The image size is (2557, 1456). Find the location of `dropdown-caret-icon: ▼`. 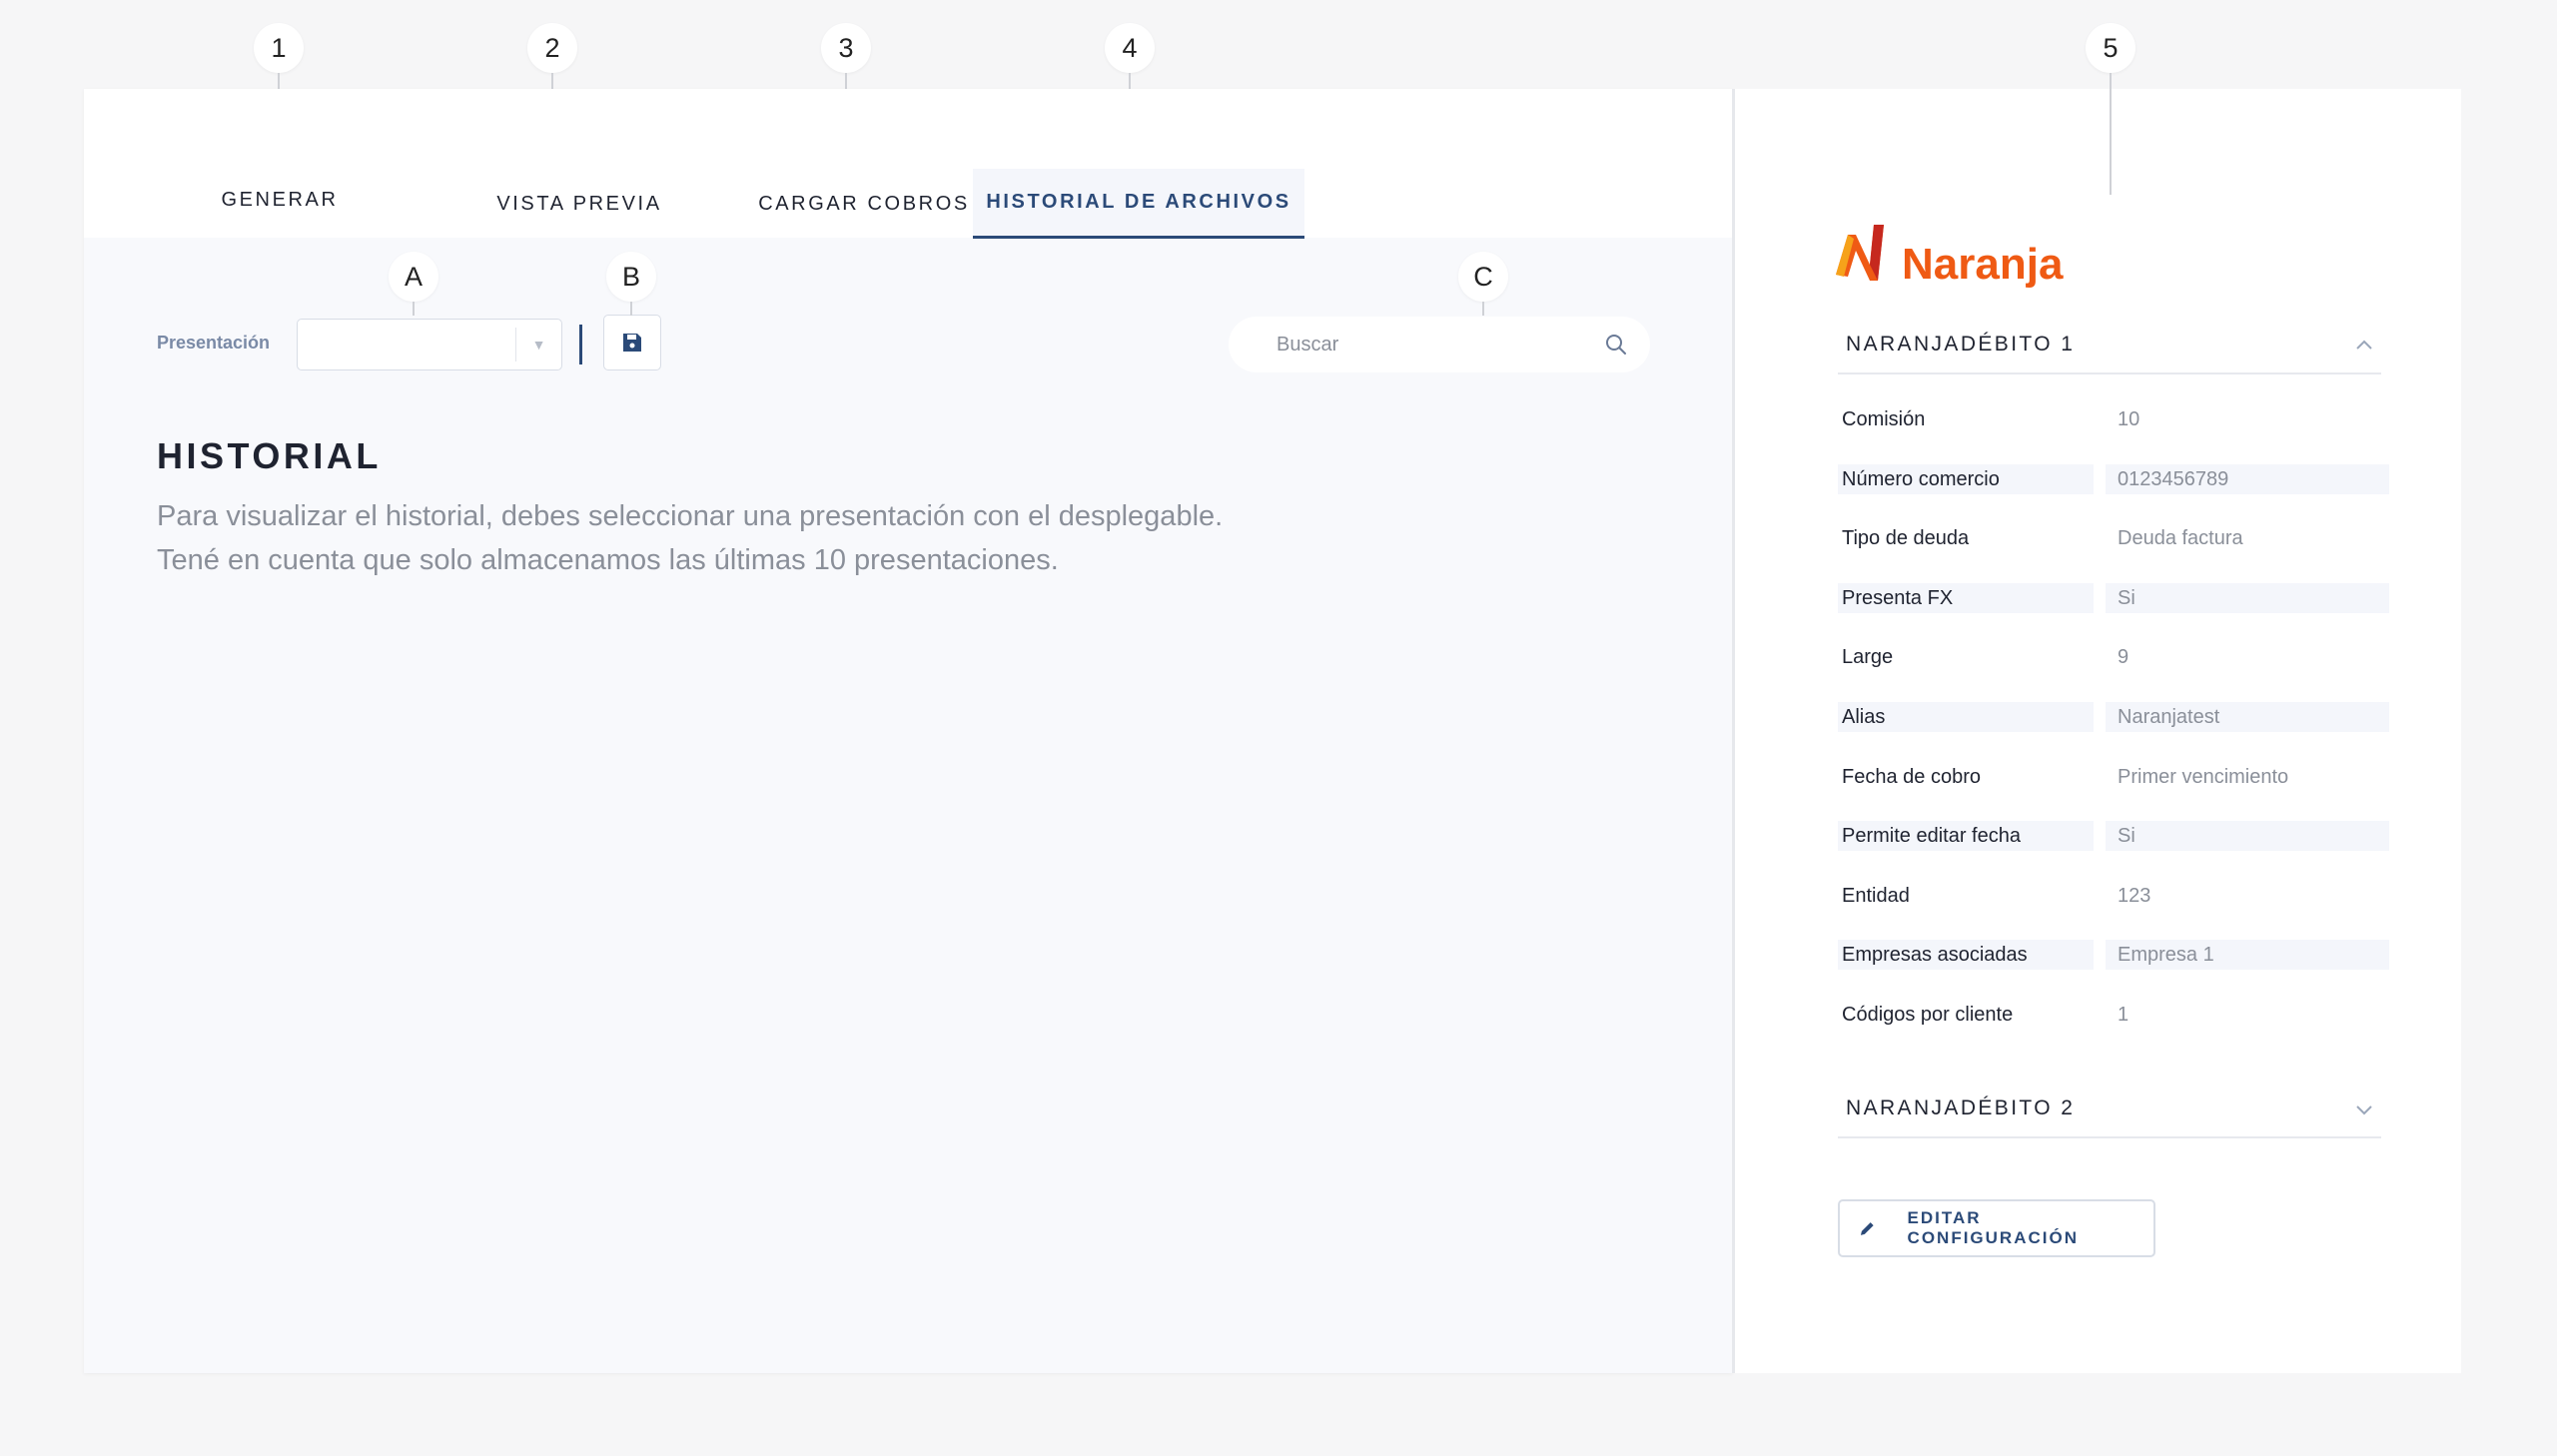

dropdown-caret-icon: ▼ is located at coordinates (538, 345).